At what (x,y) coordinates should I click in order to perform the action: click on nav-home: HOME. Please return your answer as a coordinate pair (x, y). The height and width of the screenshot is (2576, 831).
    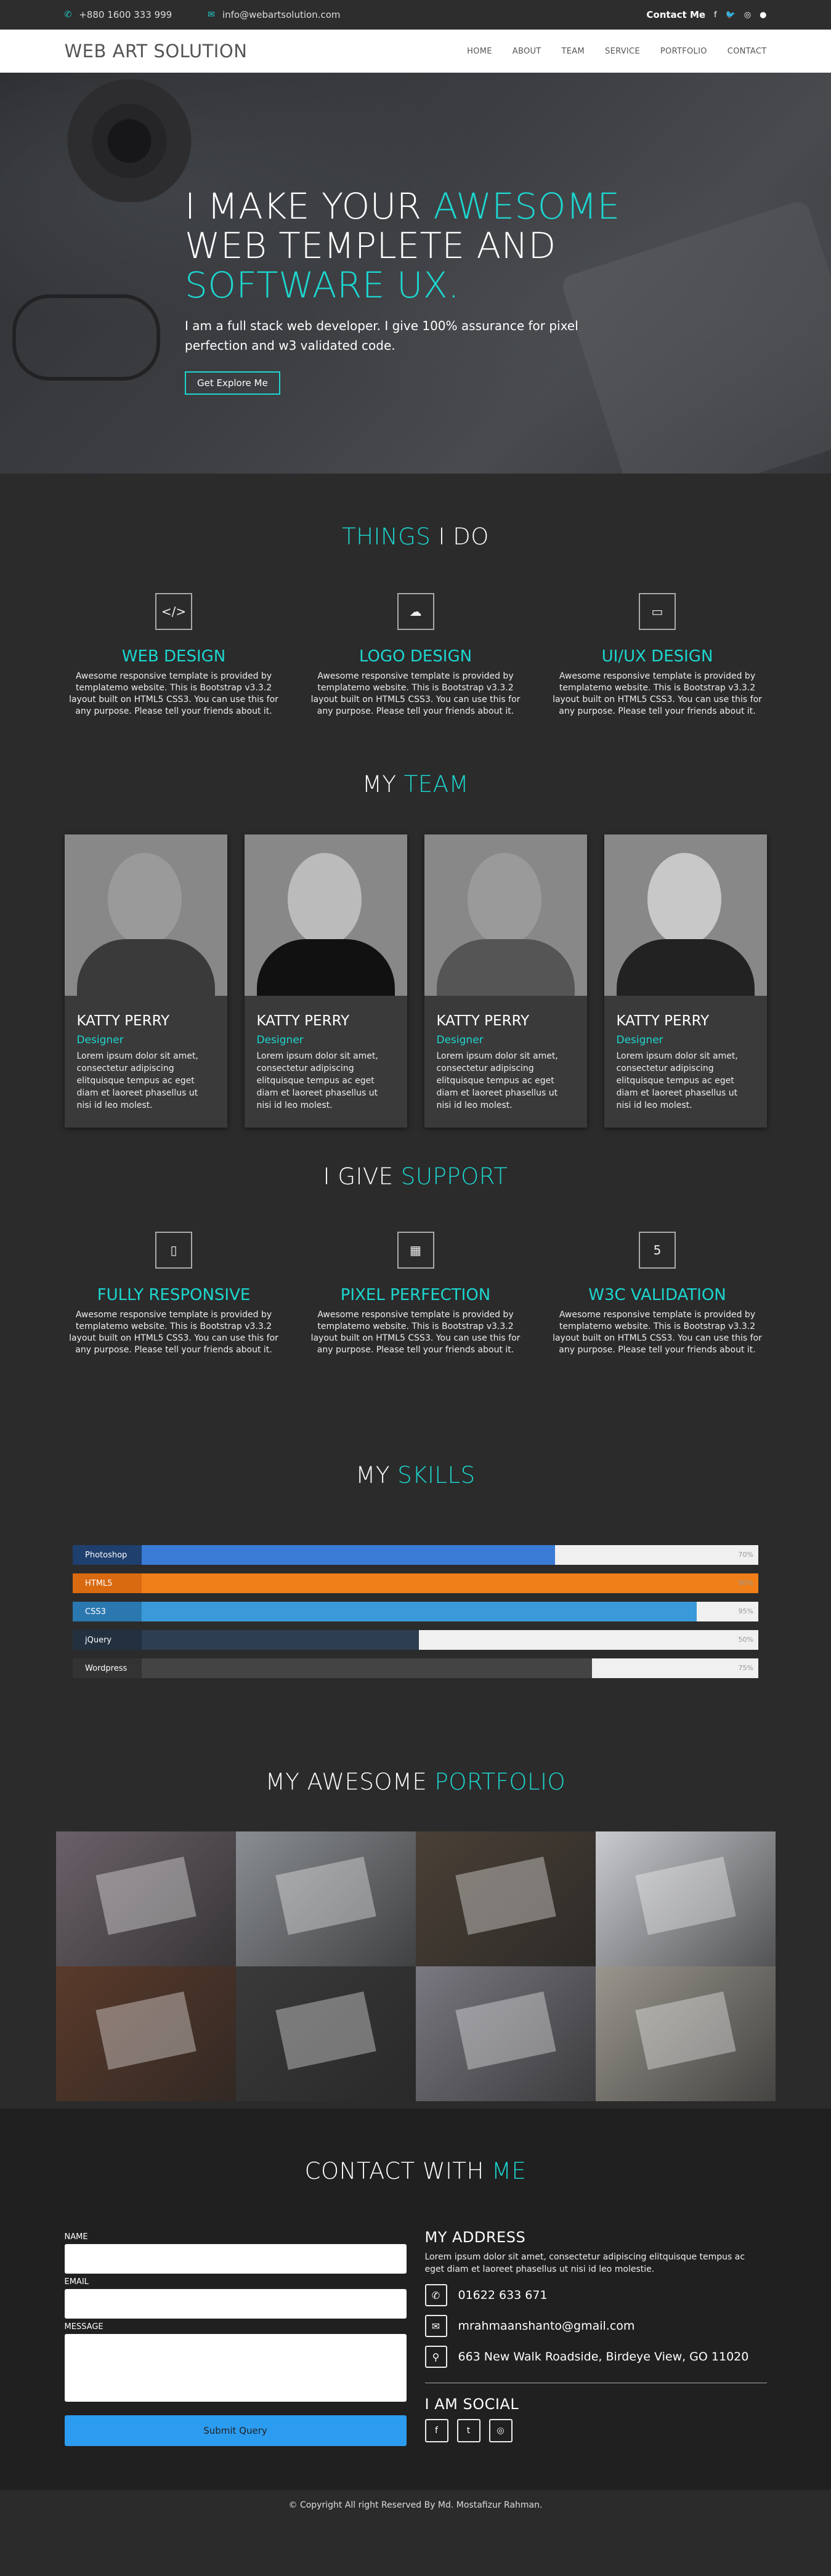
    Looking at the image, I should click on (479, 51).